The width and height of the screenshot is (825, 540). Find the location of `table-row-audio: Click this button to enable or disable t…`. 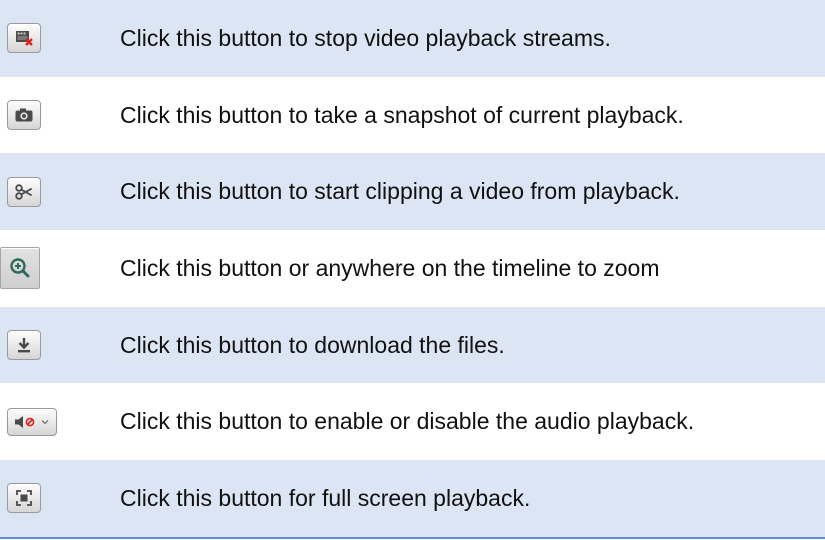

table-row-audio: Click this button to enable or disable t… is located at coordinates (412, 421).